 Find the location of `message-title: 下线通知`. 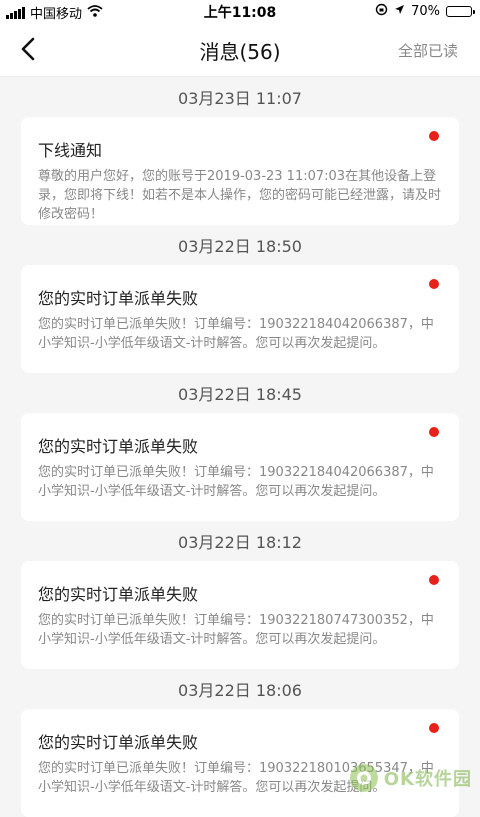

message-title: 下线通知 is located at coordinates (70, 150).